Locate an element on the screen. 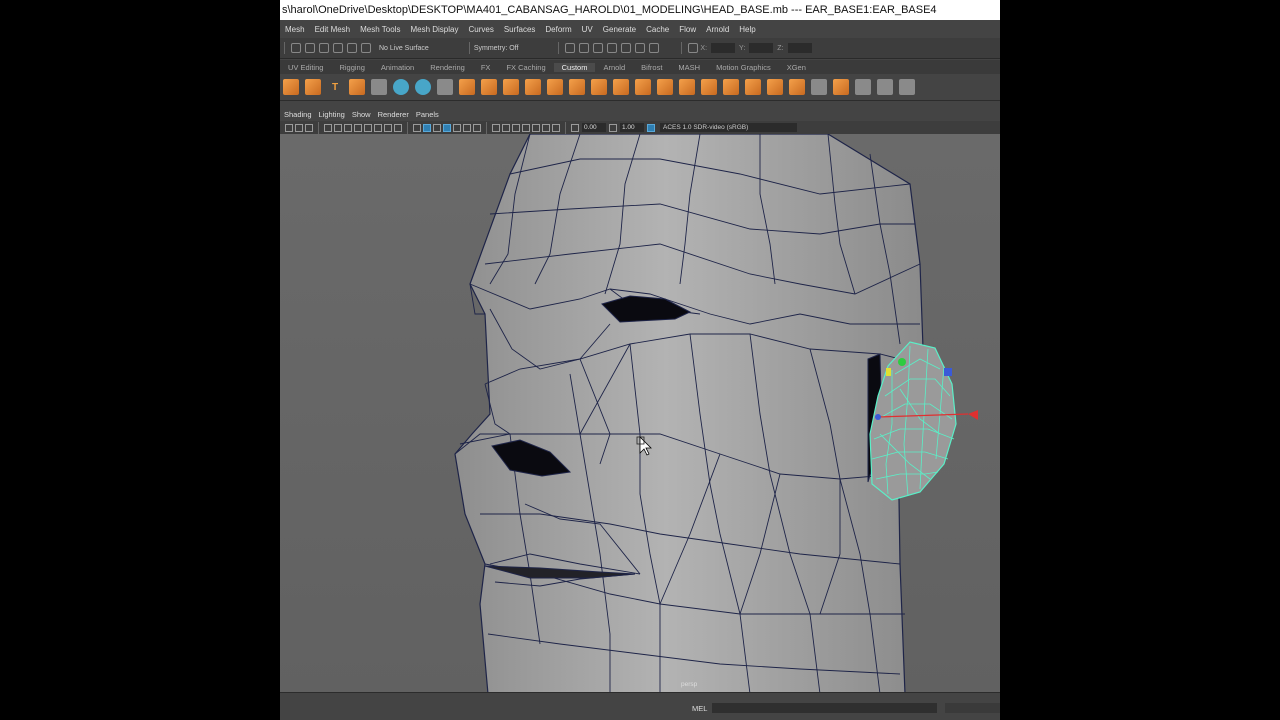  bookmarks-icon is located at coordinates (309, 127).